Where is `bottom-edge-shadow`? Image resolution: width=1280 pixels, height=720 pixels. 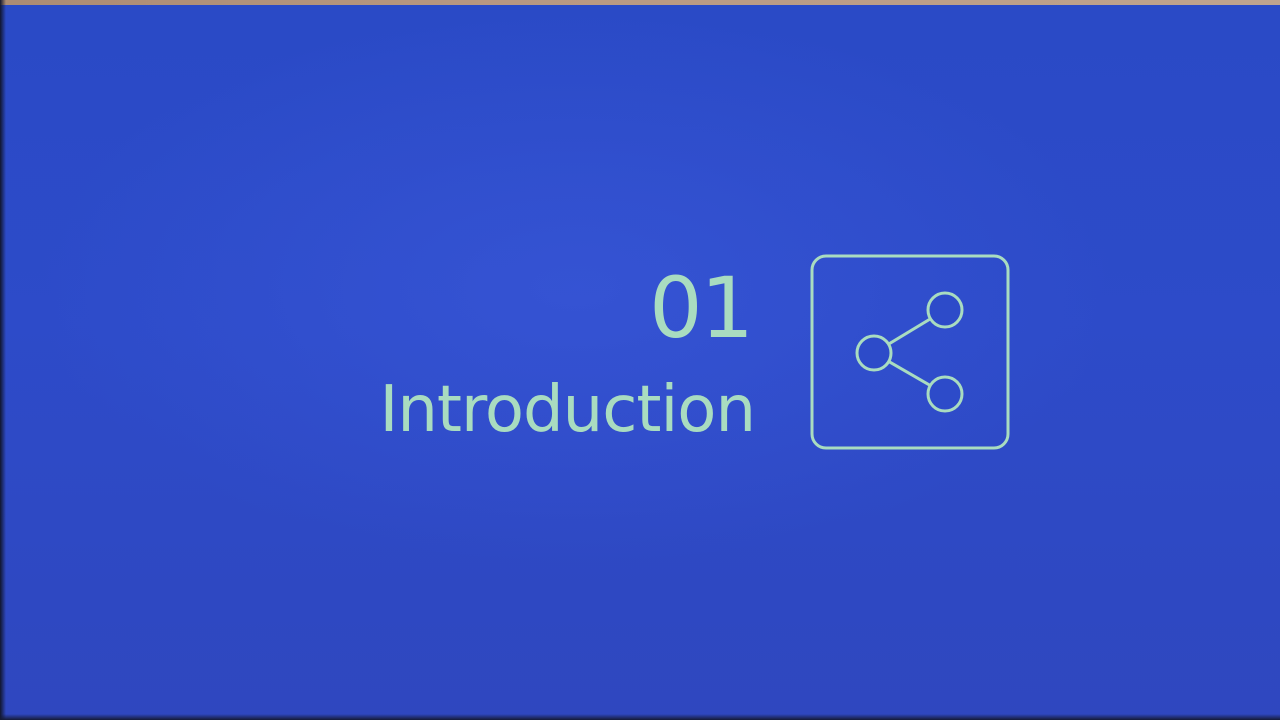
bottom-edge-shadow is located at coordinates (640, 717).